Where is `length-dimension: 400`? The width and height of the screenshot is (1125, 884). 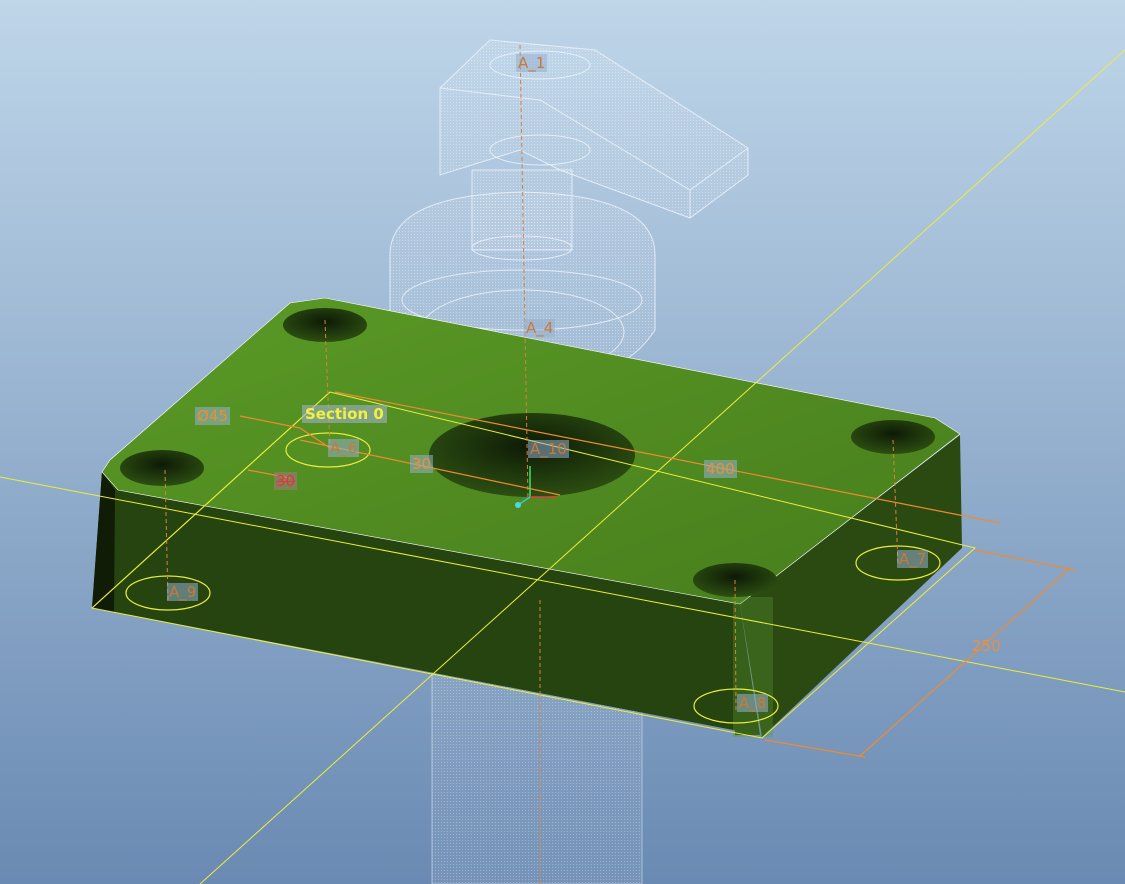
length-dimension: 400 is located at coordinates (720, 469).